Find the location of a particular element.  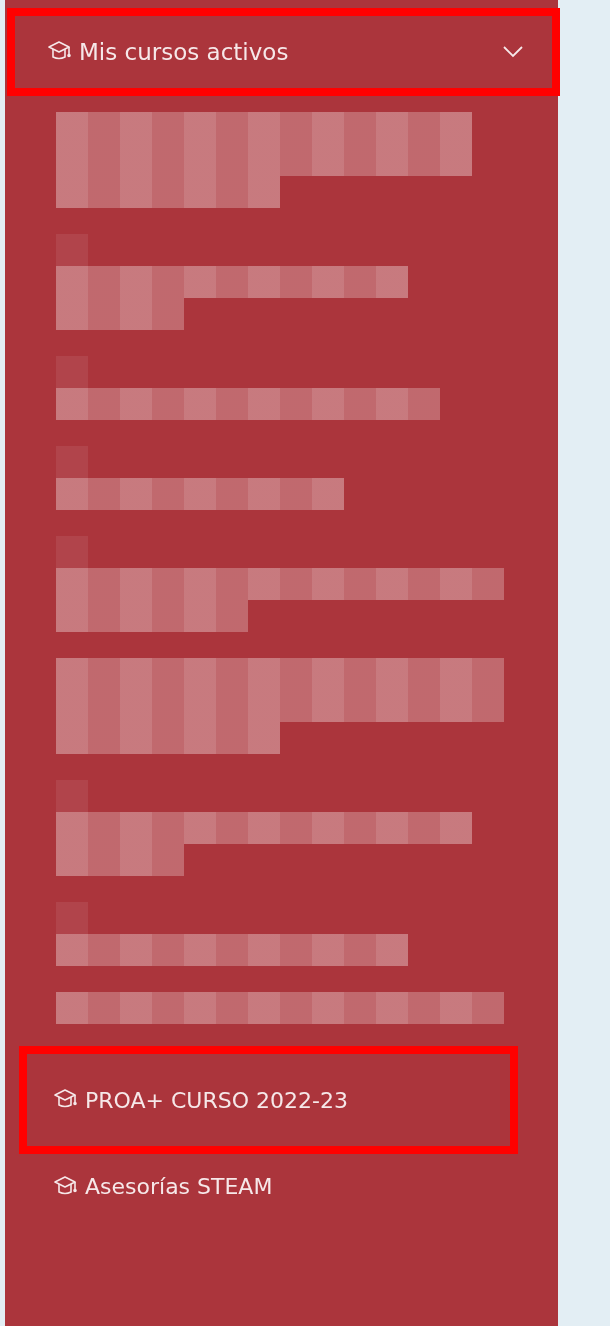

menu-item: PROA+ CURSO 2022-23 is located at coordinates (268, 1100).